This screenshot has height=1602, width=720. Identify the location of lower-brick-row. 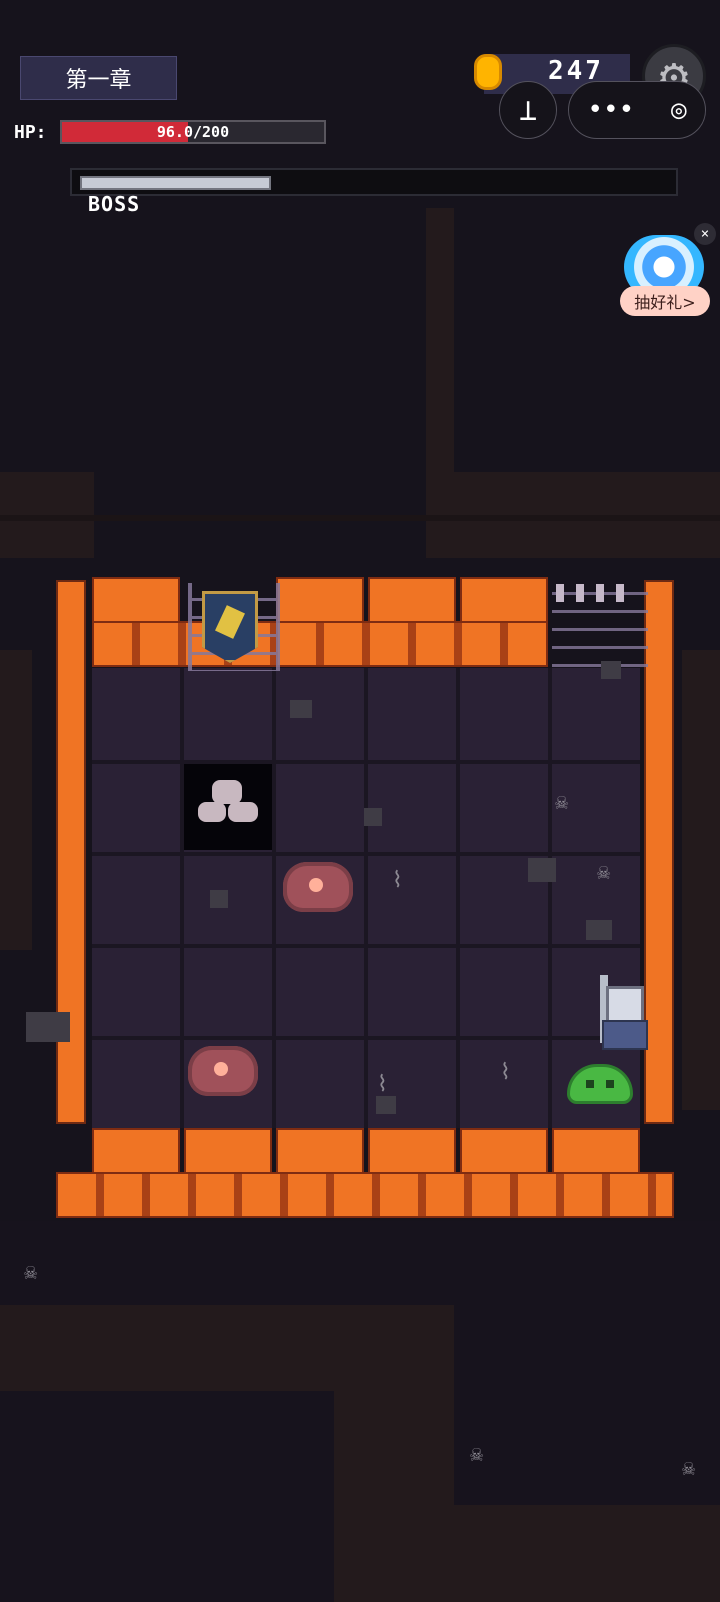
(170, 1348).